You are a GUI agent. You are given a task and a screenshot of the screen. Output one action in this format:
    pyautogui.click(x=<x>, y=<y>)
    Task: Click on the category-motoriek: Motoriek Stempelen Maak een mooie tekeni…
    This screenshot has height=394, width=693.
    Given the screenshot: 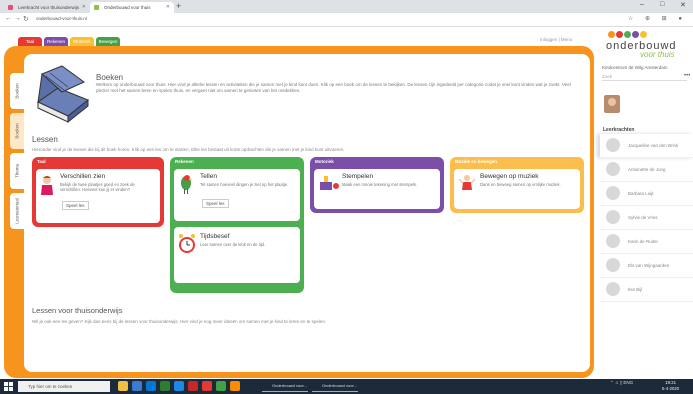 What is the action you would take?
    pyautogui.click(x=377, y=185)
    